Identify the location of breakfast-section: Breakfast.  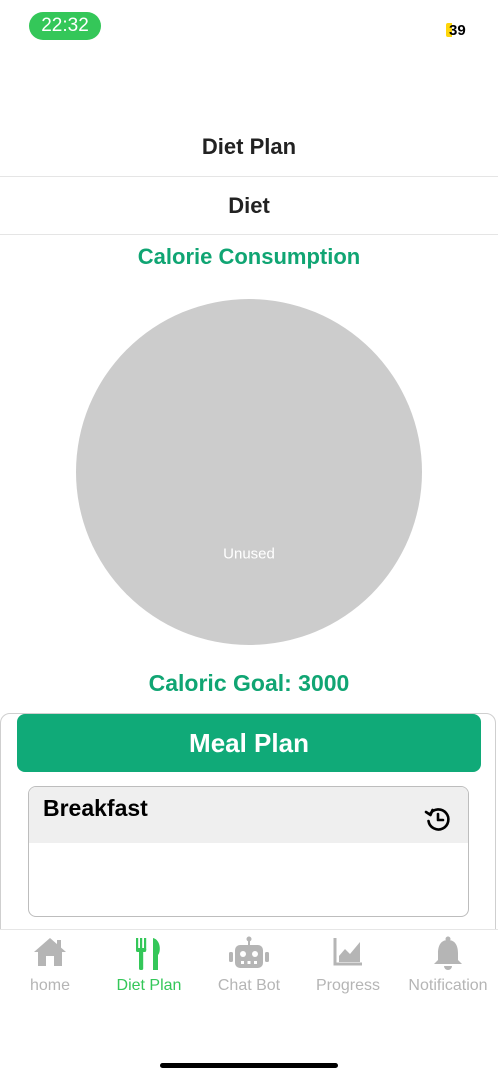
(248, 851).